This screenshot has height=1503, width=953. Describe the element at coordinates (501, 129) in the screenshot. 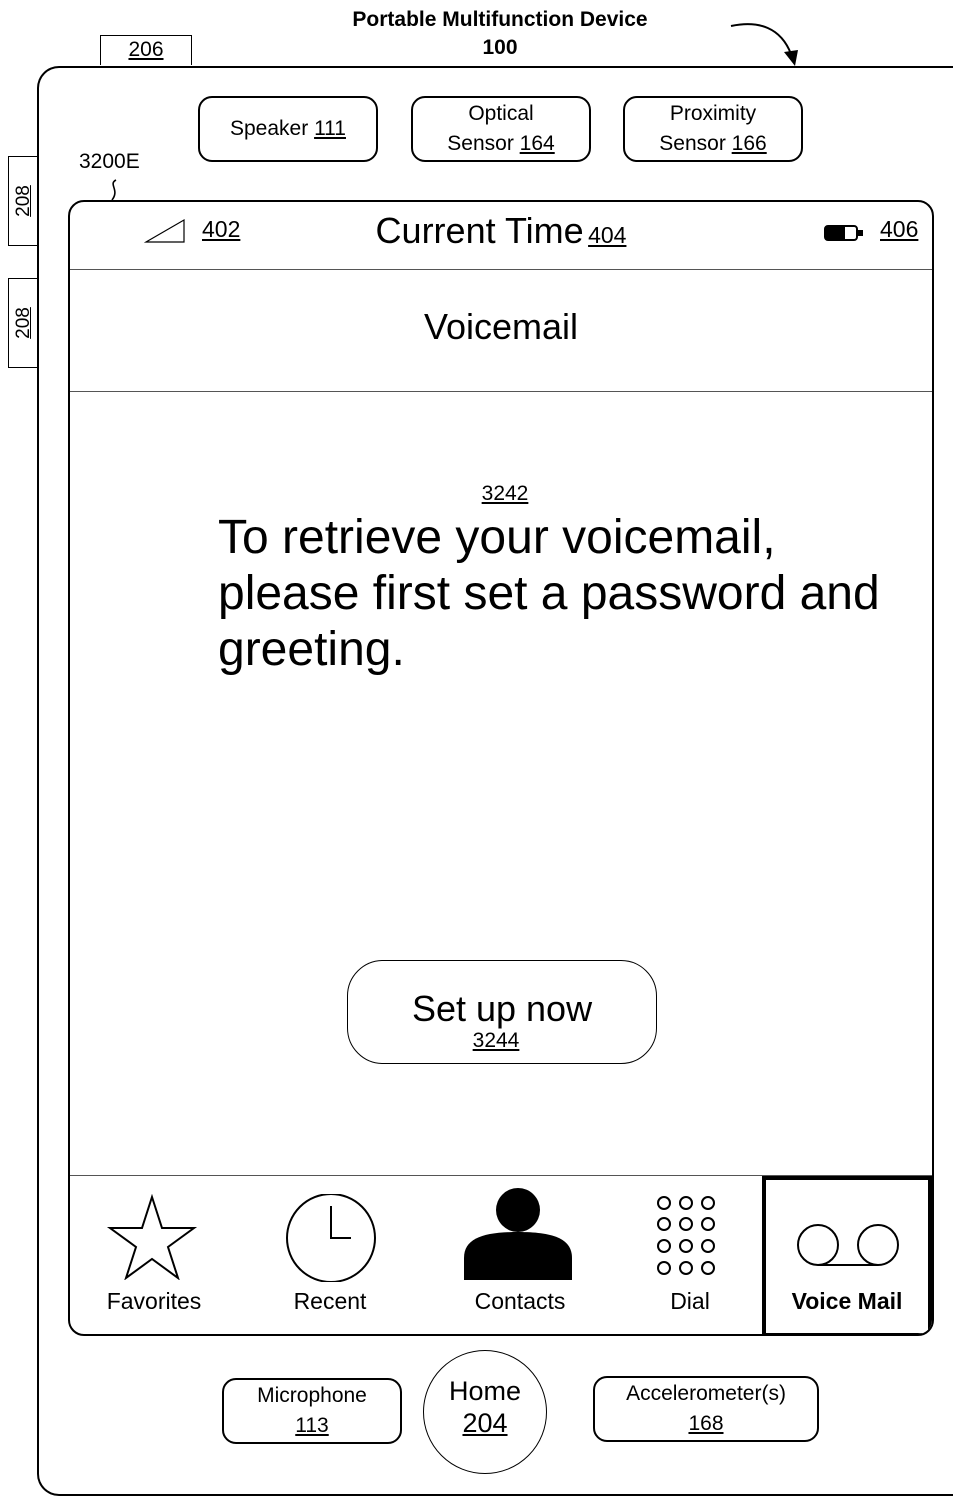

I see `optical-sensor-box: Optical Sensor 164` at that location.